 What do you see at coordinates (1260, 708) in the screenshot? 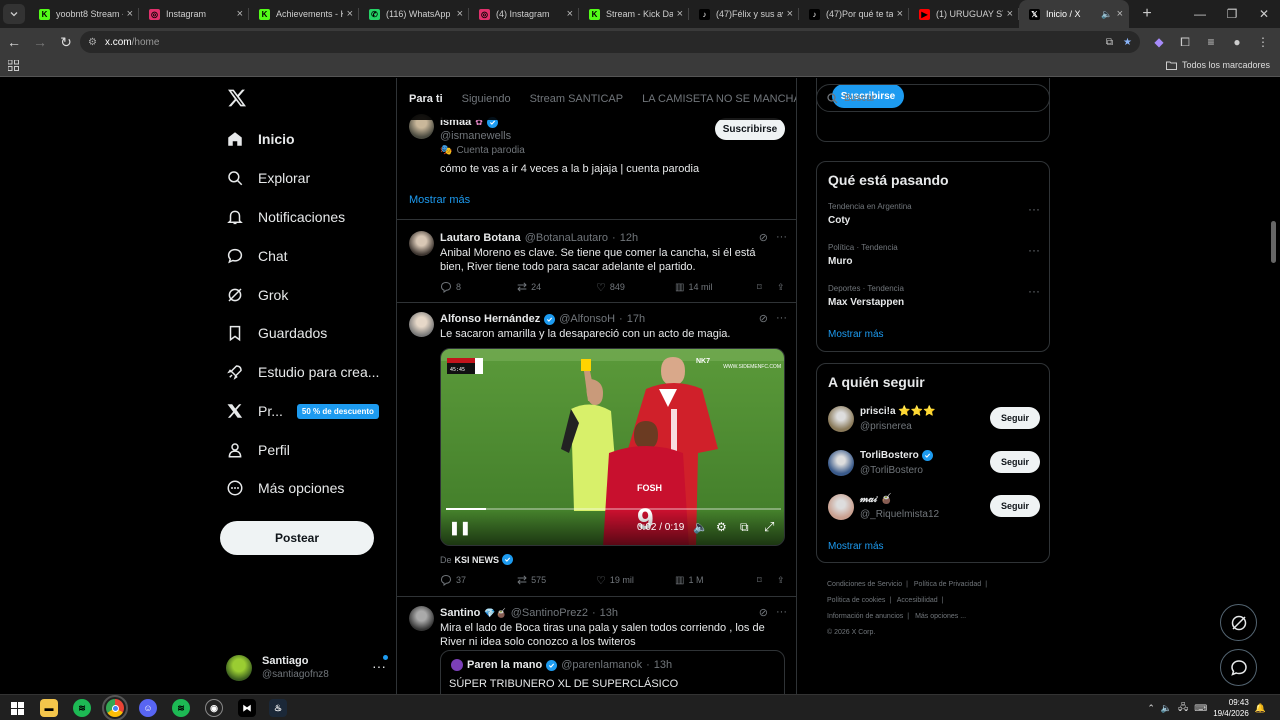
I see `notification-bell-icon: 🔔` at bounding box center [1260, 708].